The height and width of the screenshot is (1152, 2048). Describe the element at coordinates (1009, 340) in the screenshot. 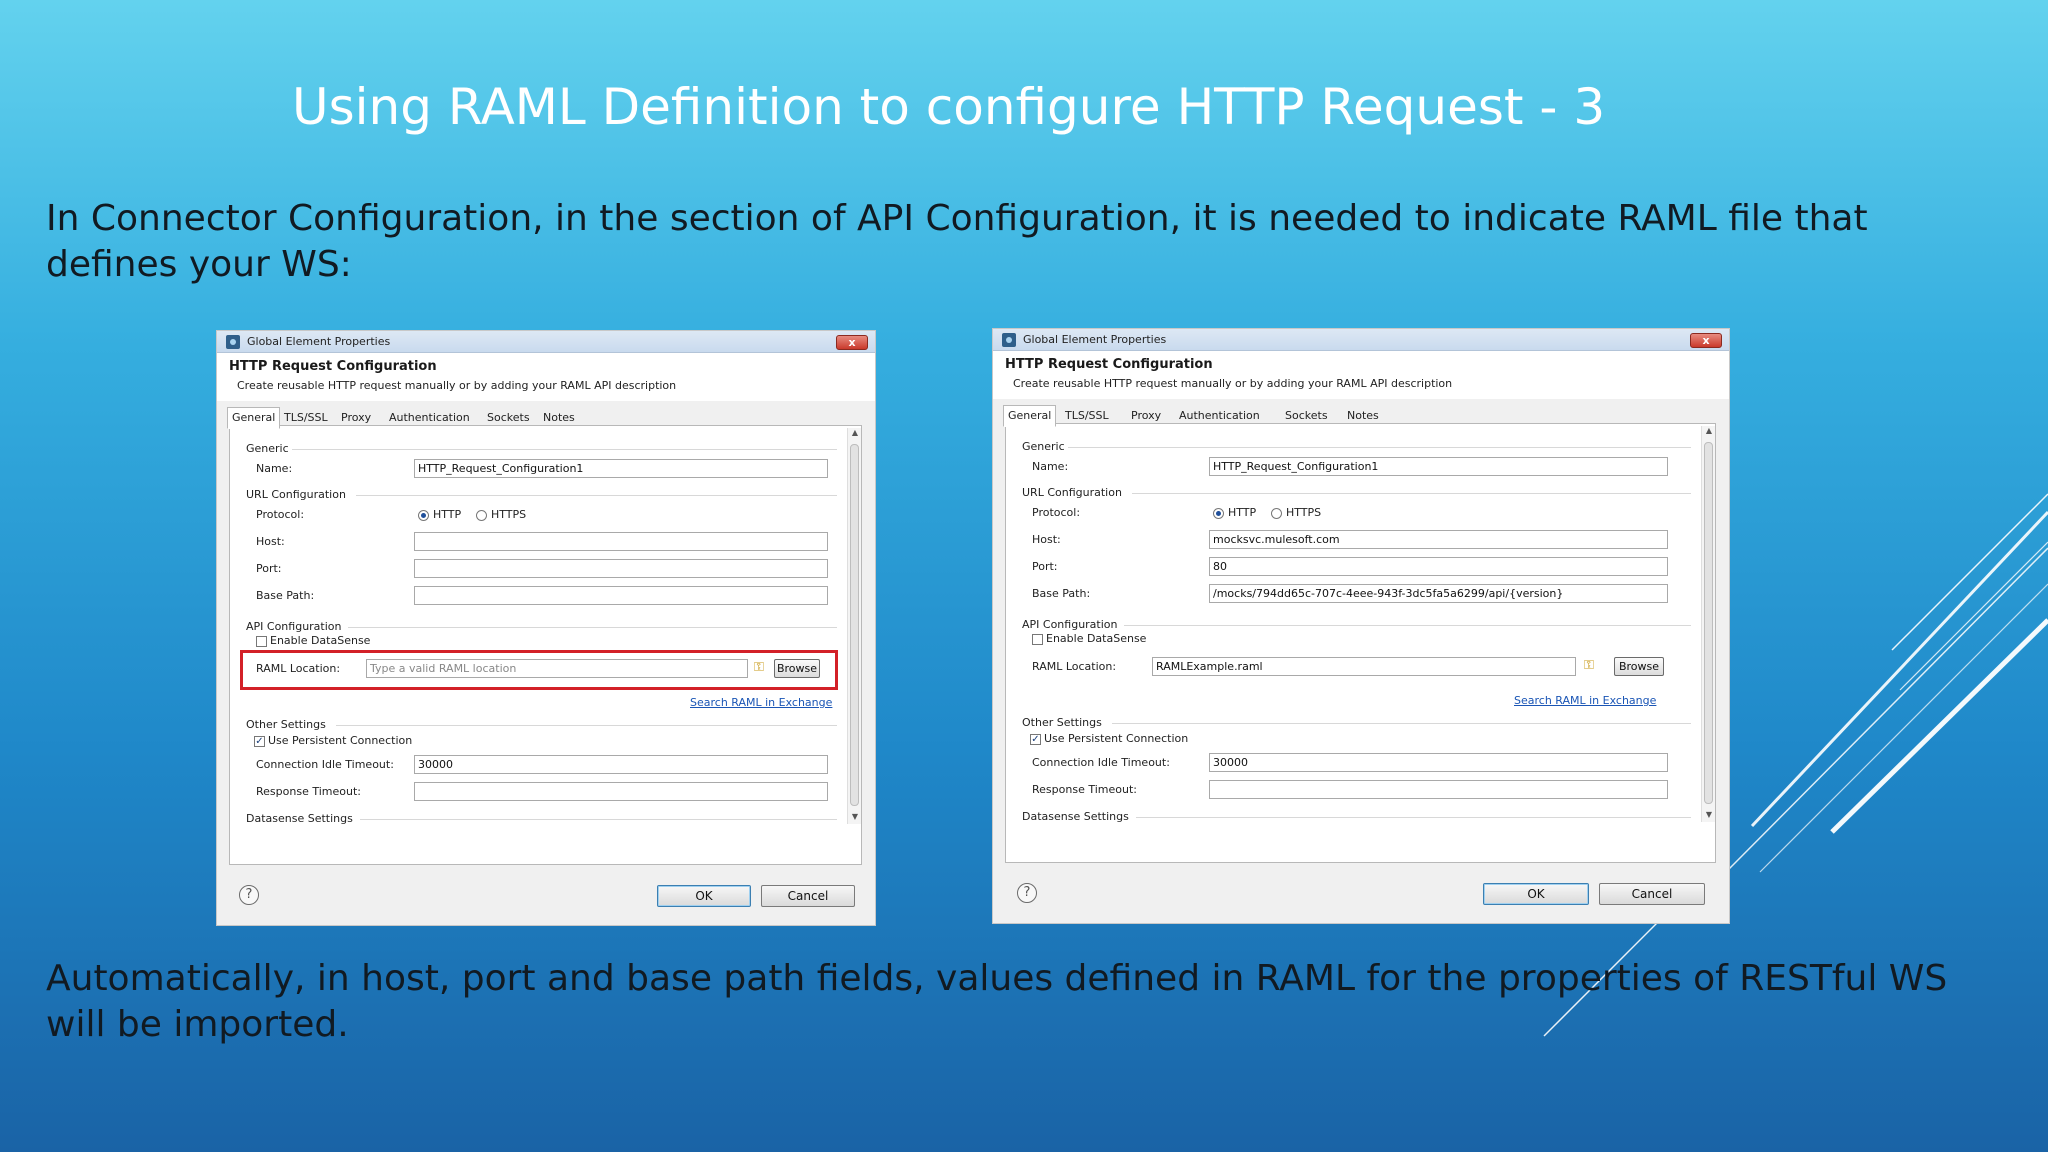

I see `app-icon` at that location.